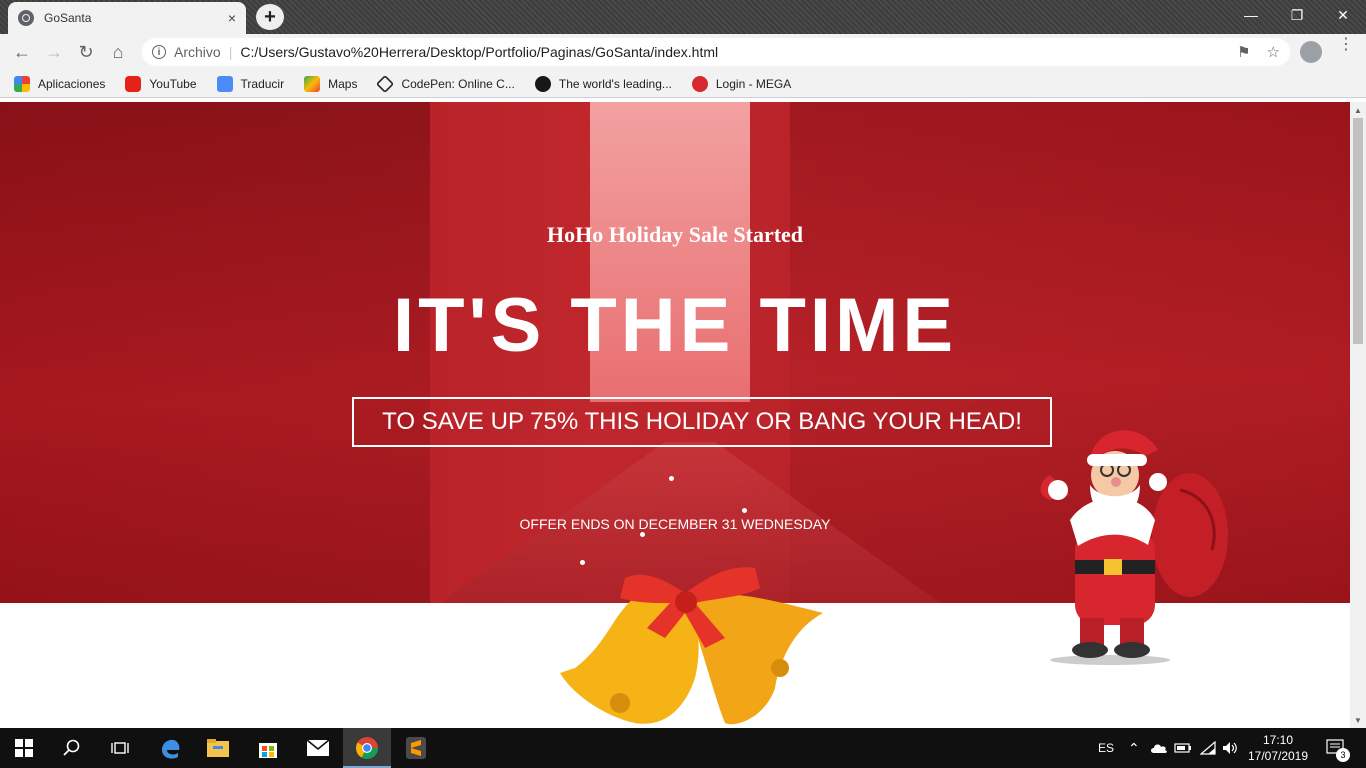 The image size is (1366, 768). I want to click on chevron-up-icon: ⌃, so click(1134, 748).